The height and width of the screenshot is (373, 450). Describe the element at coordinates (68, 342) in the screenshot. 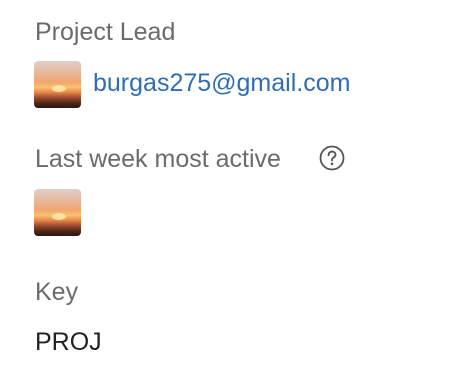

I see `key-value: PROJ` at that location.